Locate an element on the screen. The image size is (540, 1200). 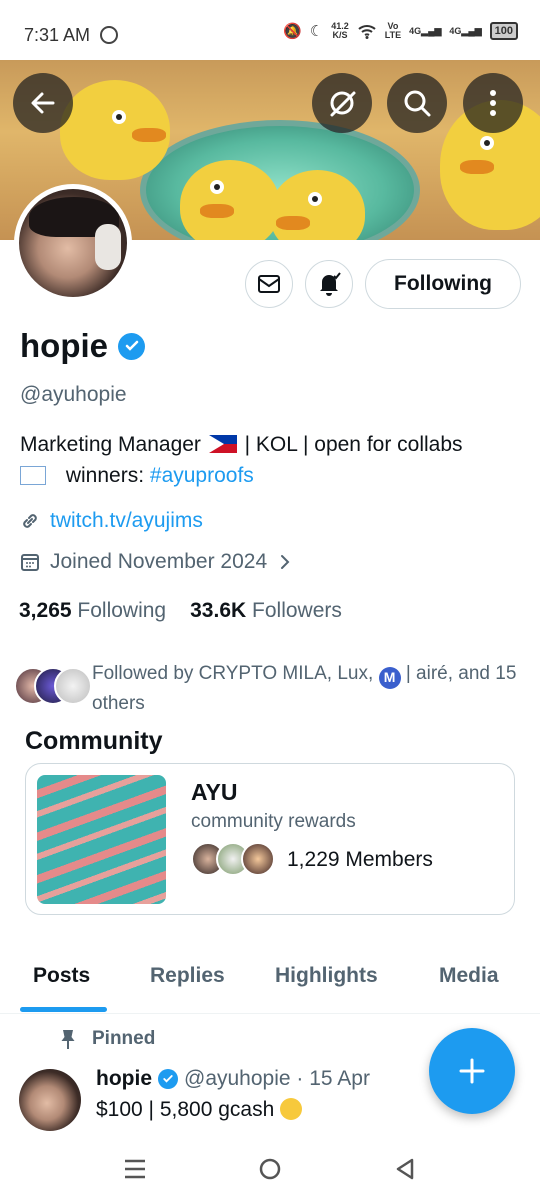
m-badge-icon: M is located at coordinates (389, 677).